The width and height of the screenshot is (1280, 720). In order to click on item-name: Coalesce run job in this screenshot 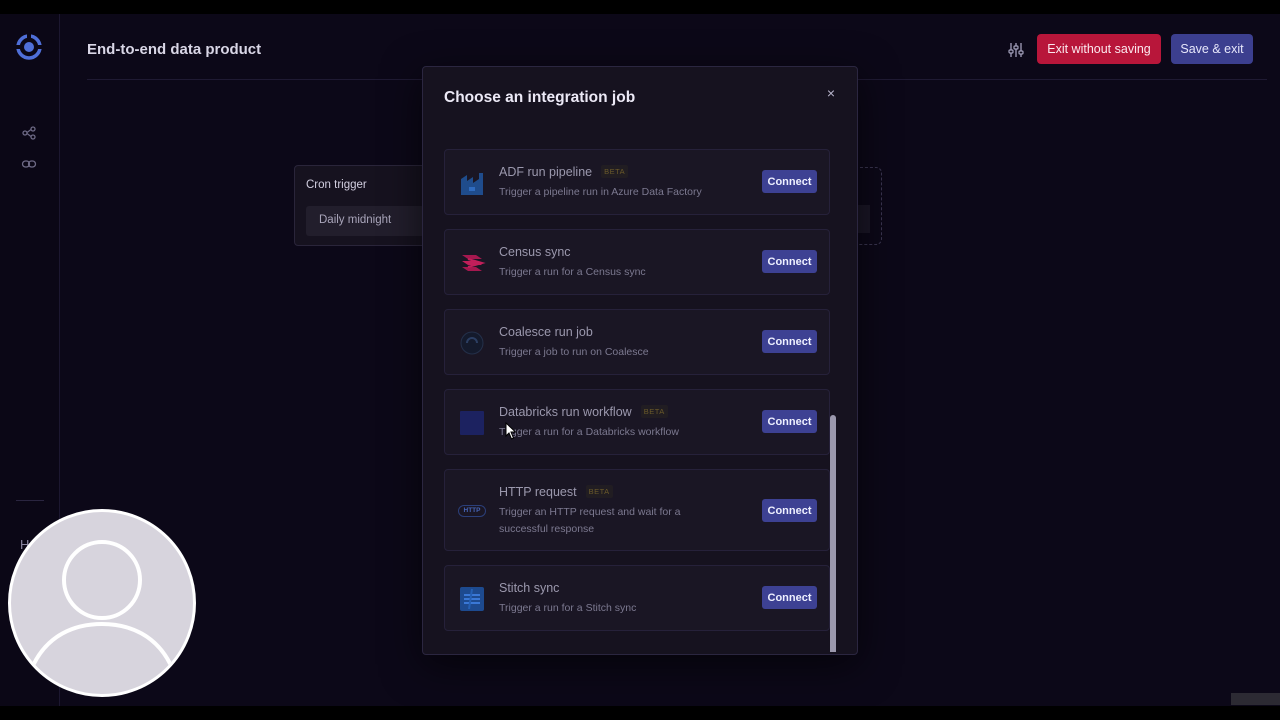, I will do `click(546, 332)`.